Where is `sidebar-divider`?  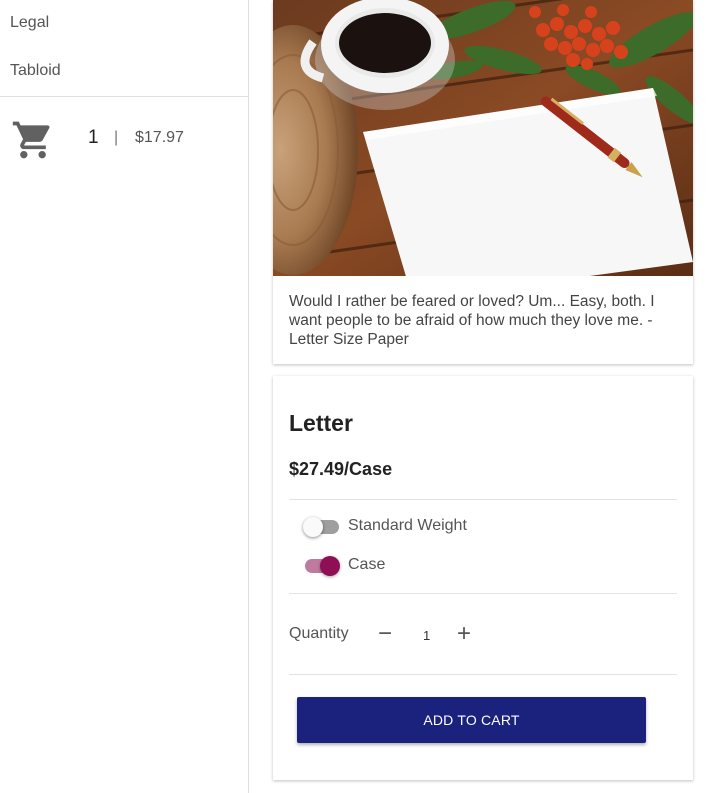 sidebar-divider is located at coordinates (124, 96).